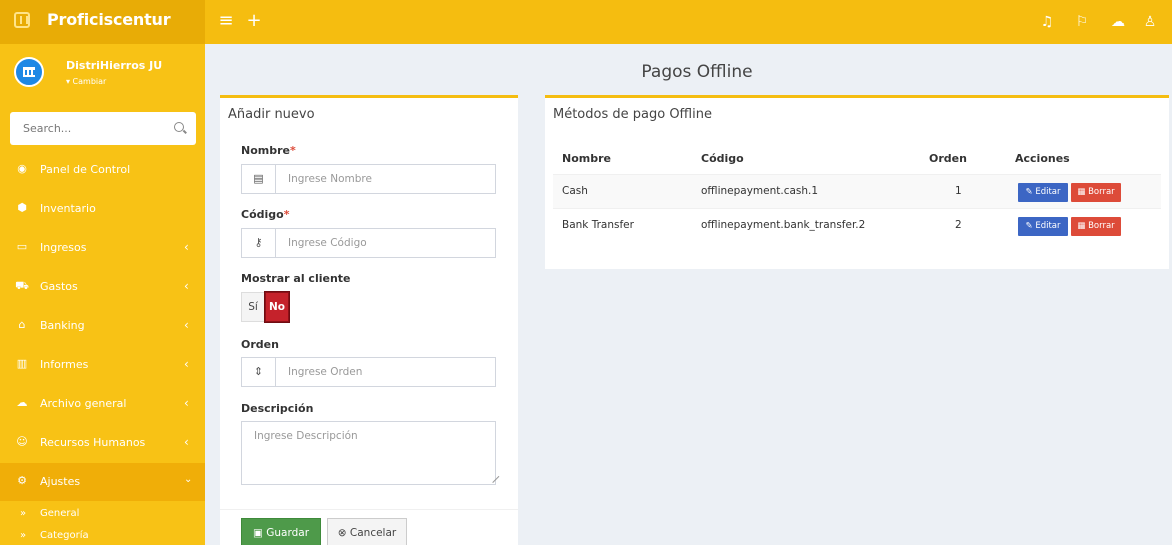  I want to click on order-input, so click(386, 372).